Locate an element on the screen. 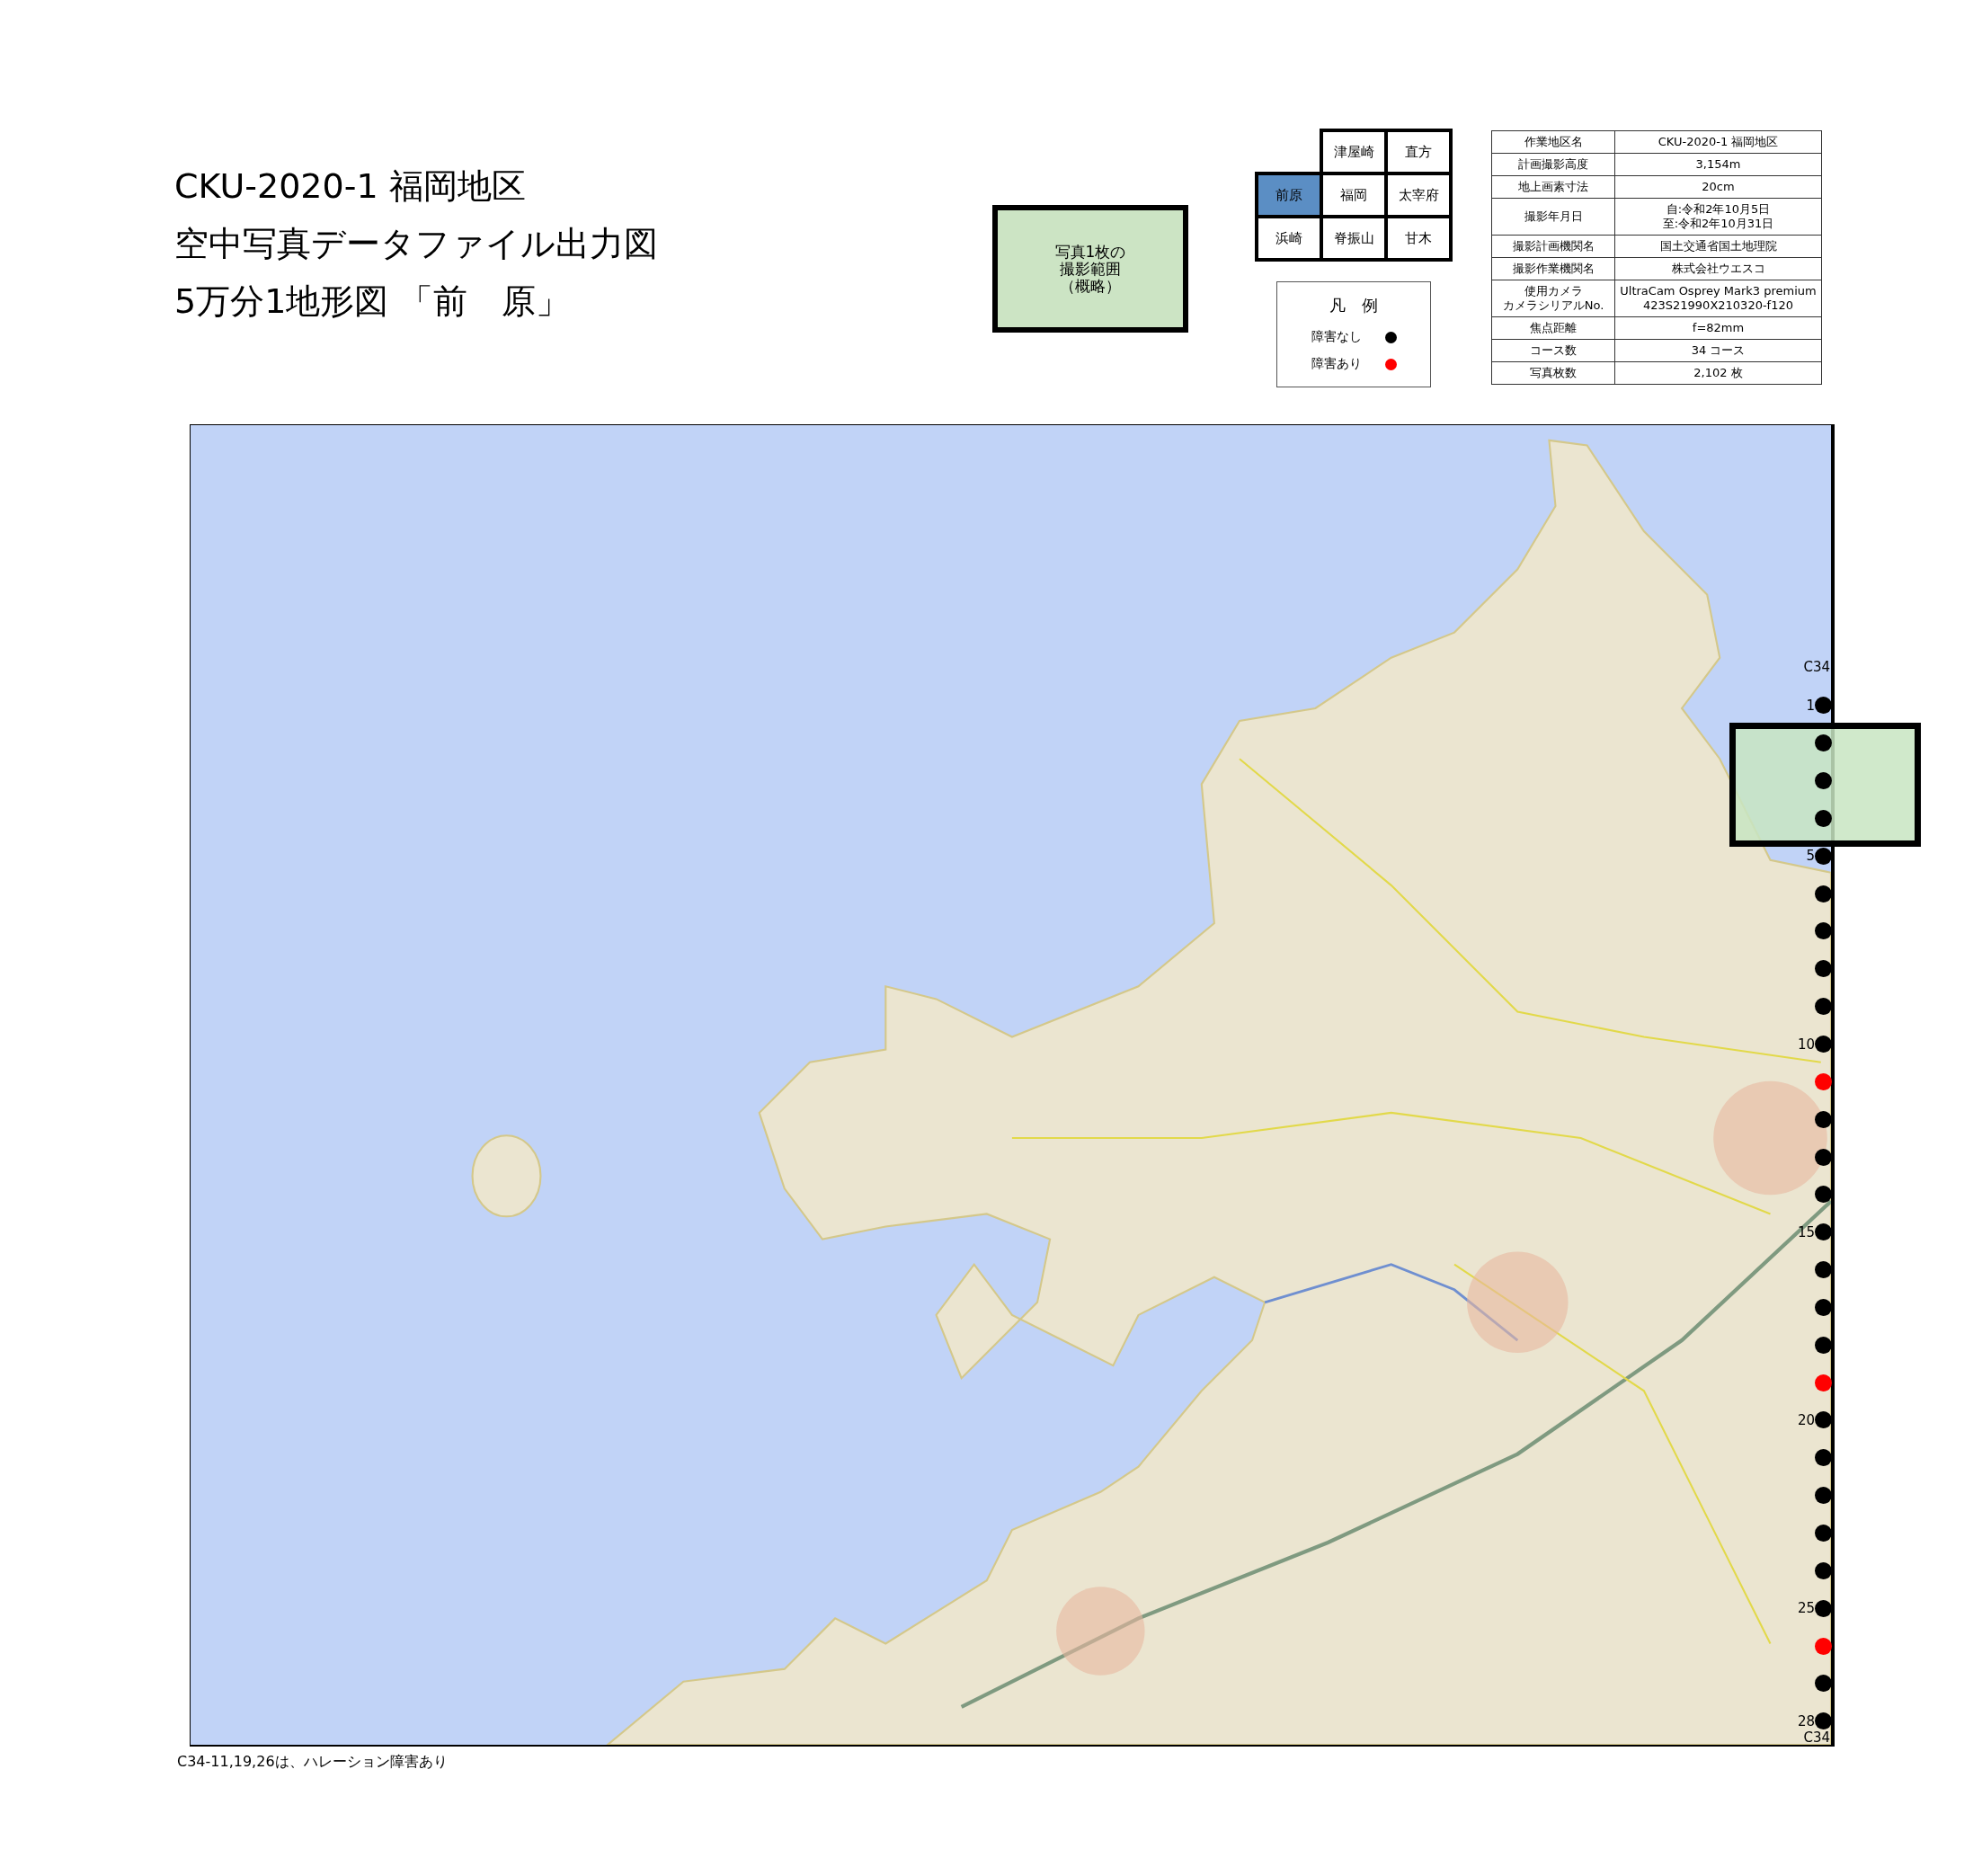 The image size is (1982, 1876). index-sheet-cell: 浜崎 is located at coordinates (1289, 238).